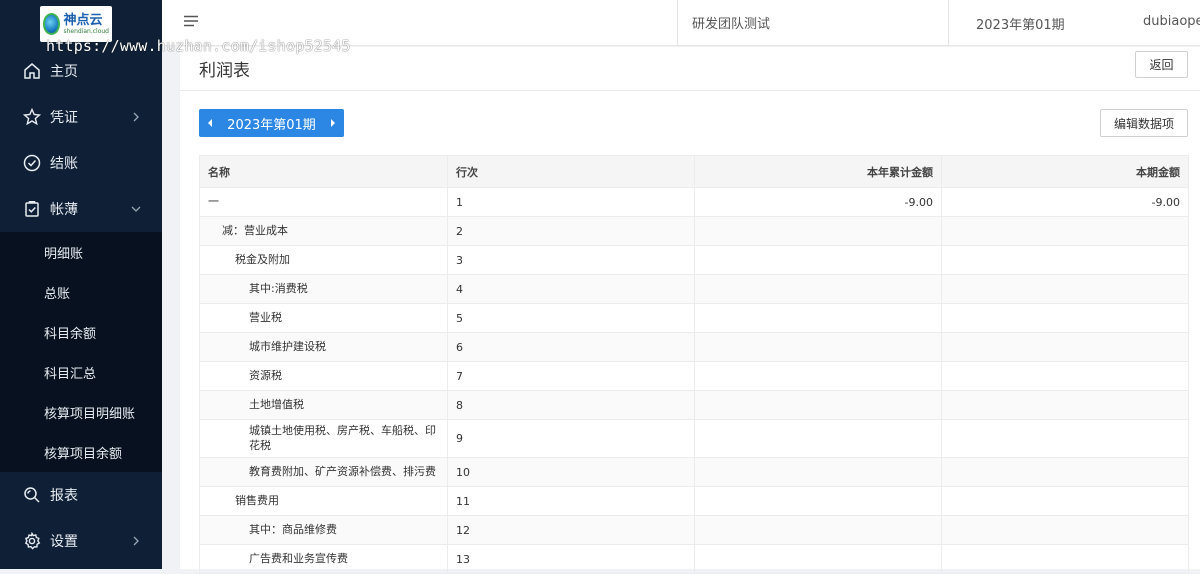  I want to click on column-header-ytd: 本年累计金额, so click(818, 171).